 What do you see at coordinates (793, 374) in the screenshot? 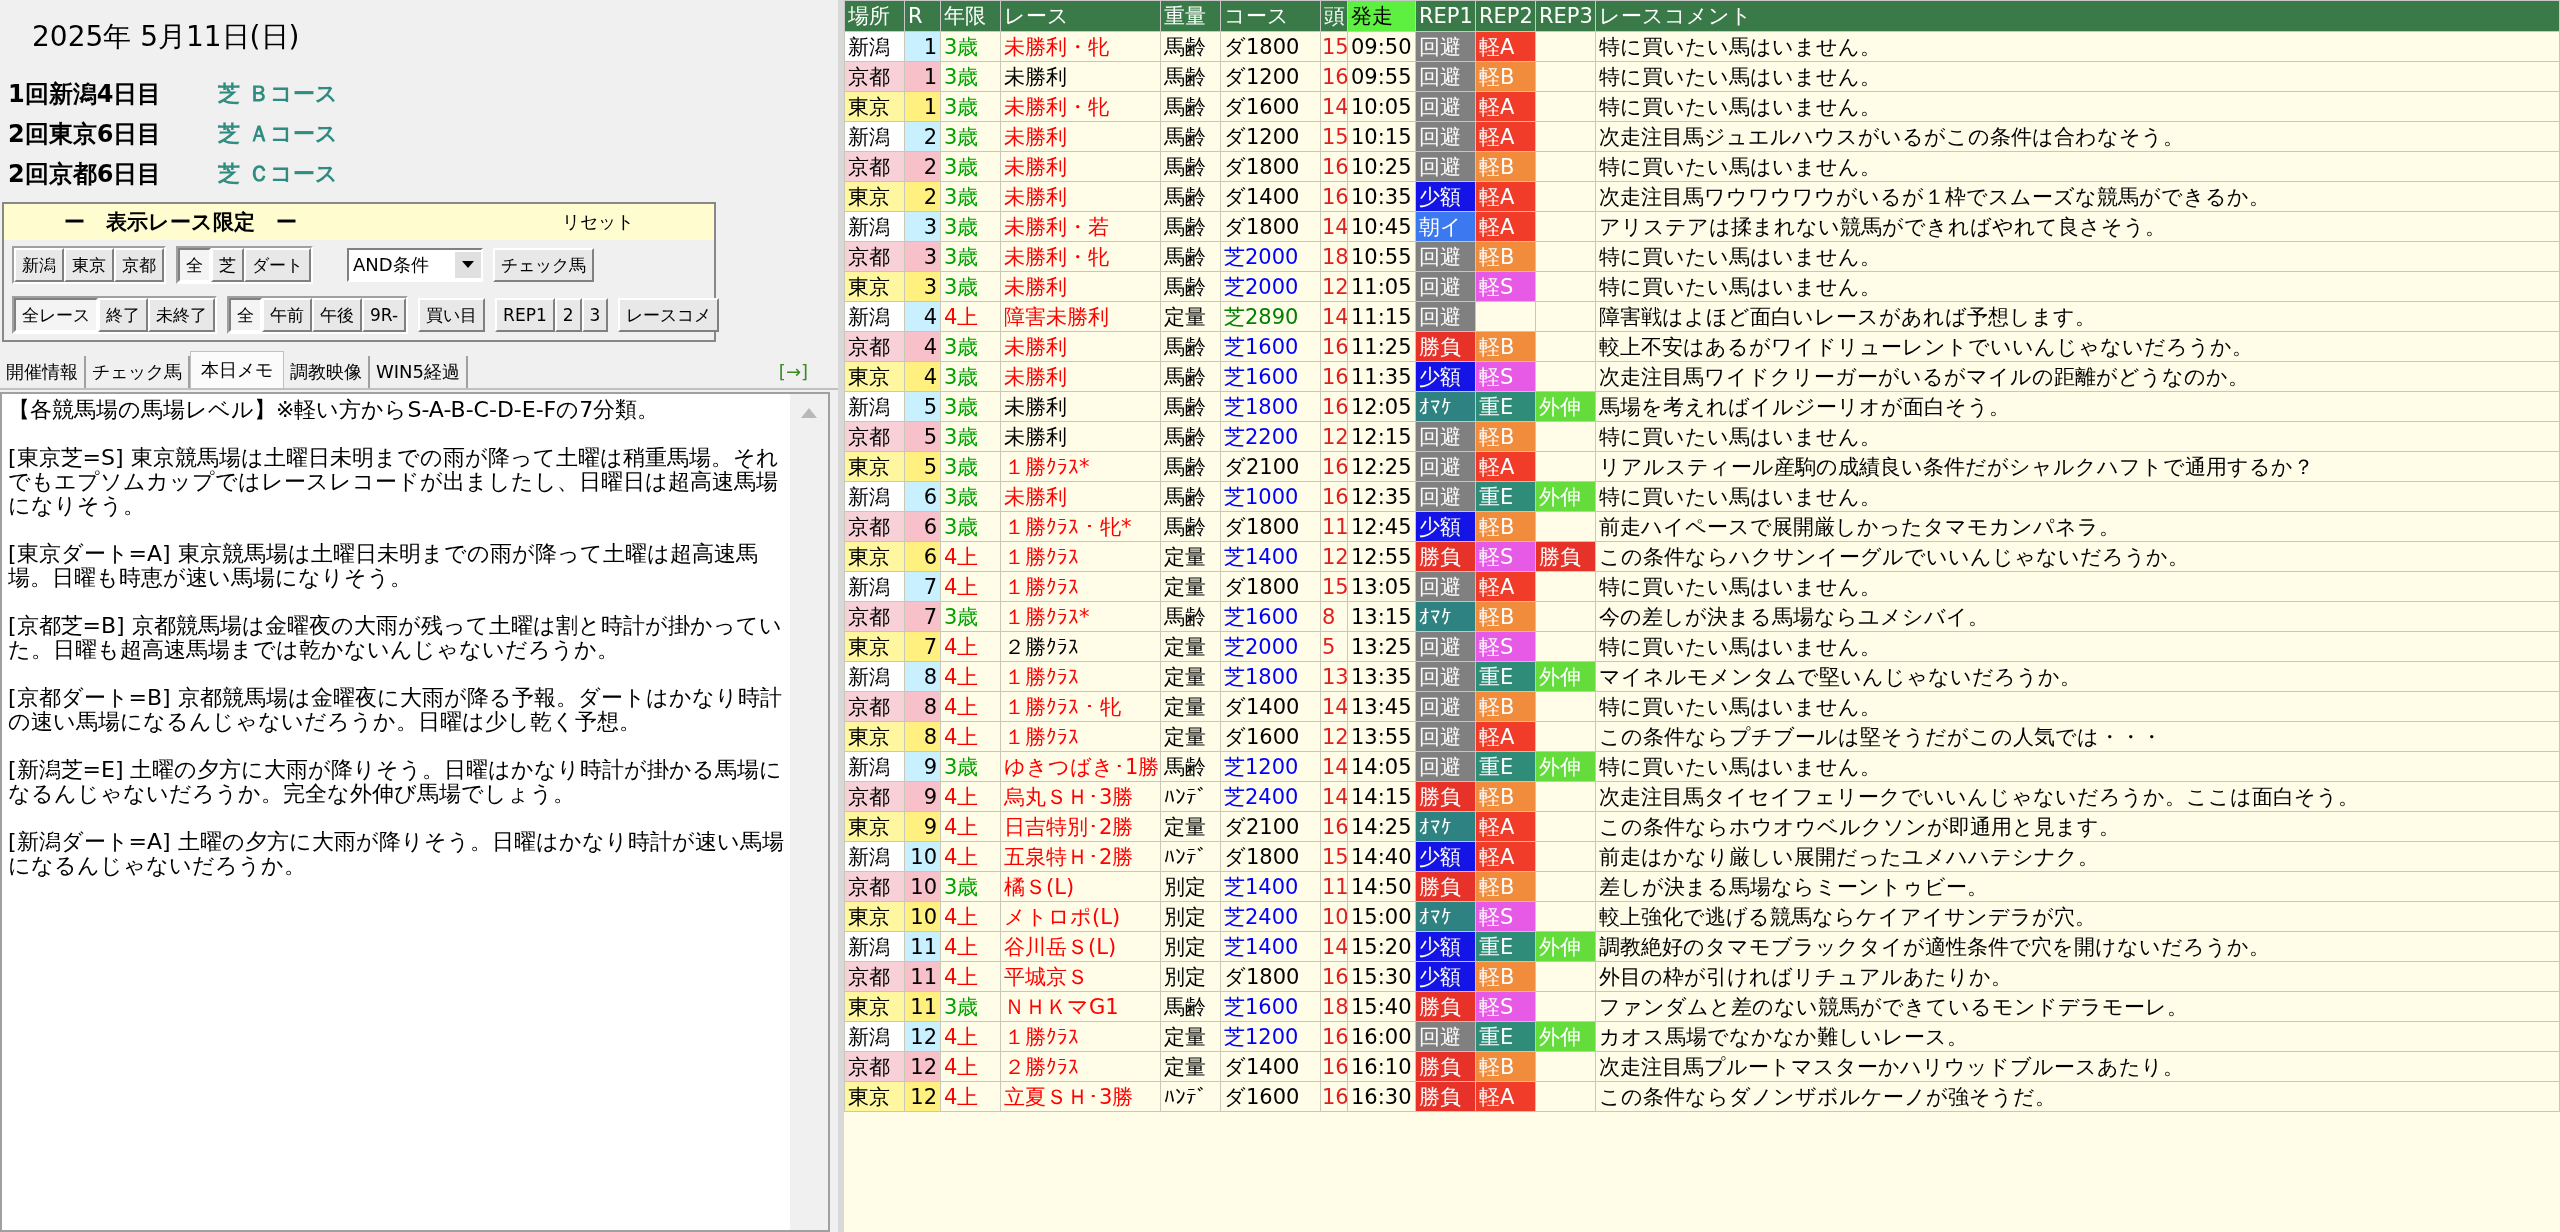
I see `expand-link: [→]` at bounding box center [793, 374].